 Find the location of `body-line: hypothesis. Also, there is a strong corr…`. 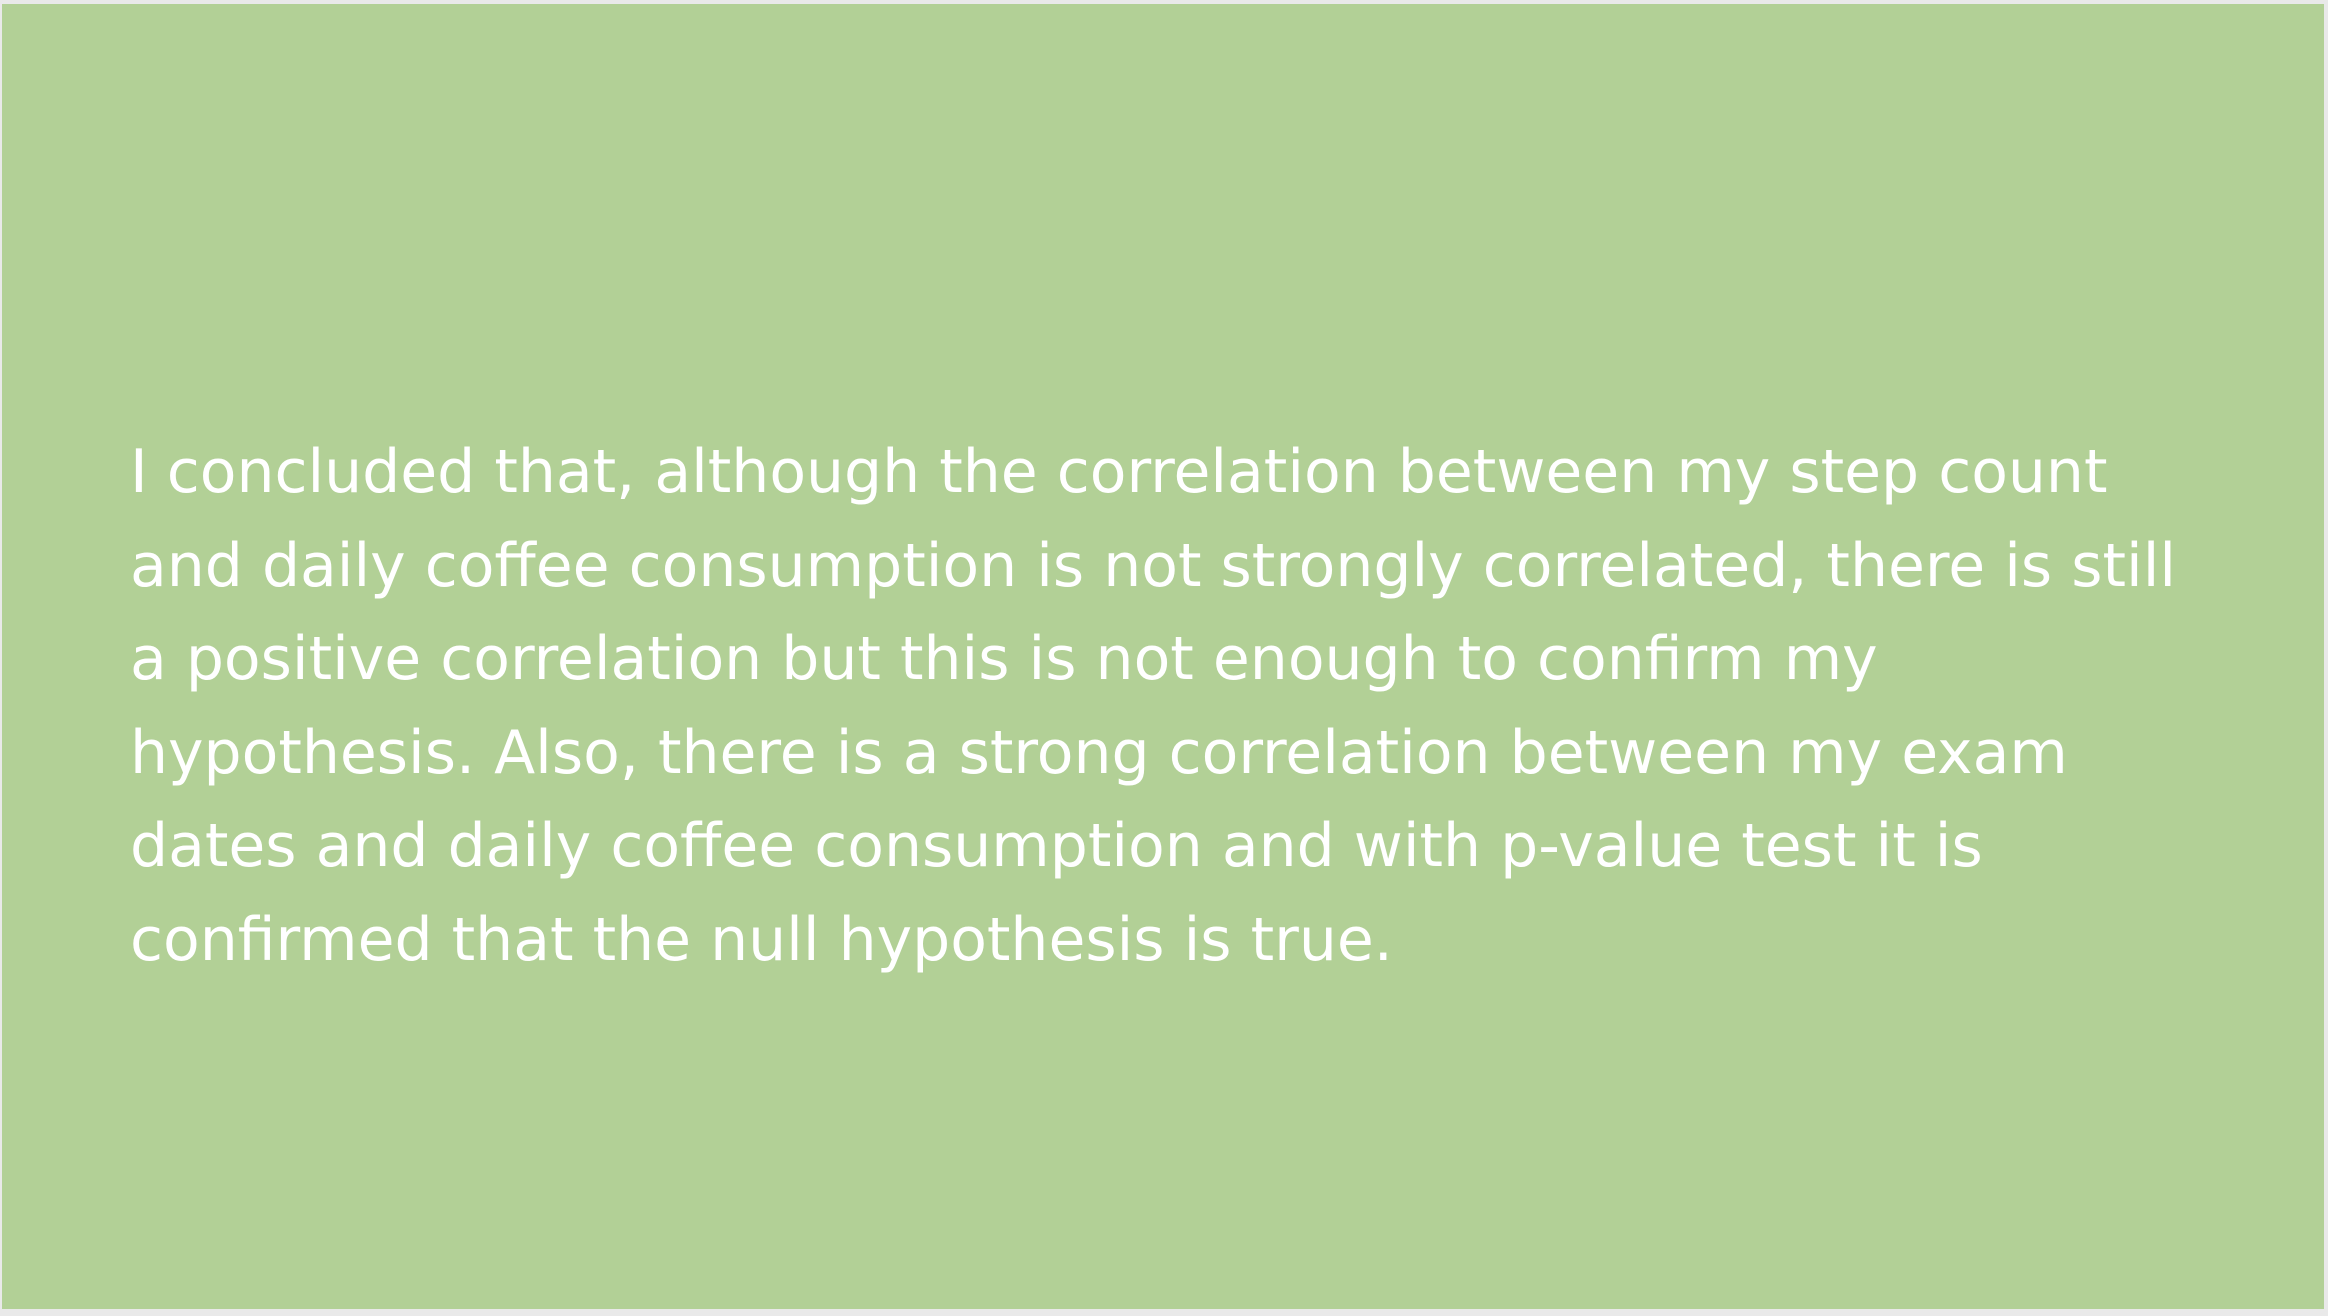

body-line: hypothesis. Also, there is a strong corr… is located at coordinates (1099, 752).